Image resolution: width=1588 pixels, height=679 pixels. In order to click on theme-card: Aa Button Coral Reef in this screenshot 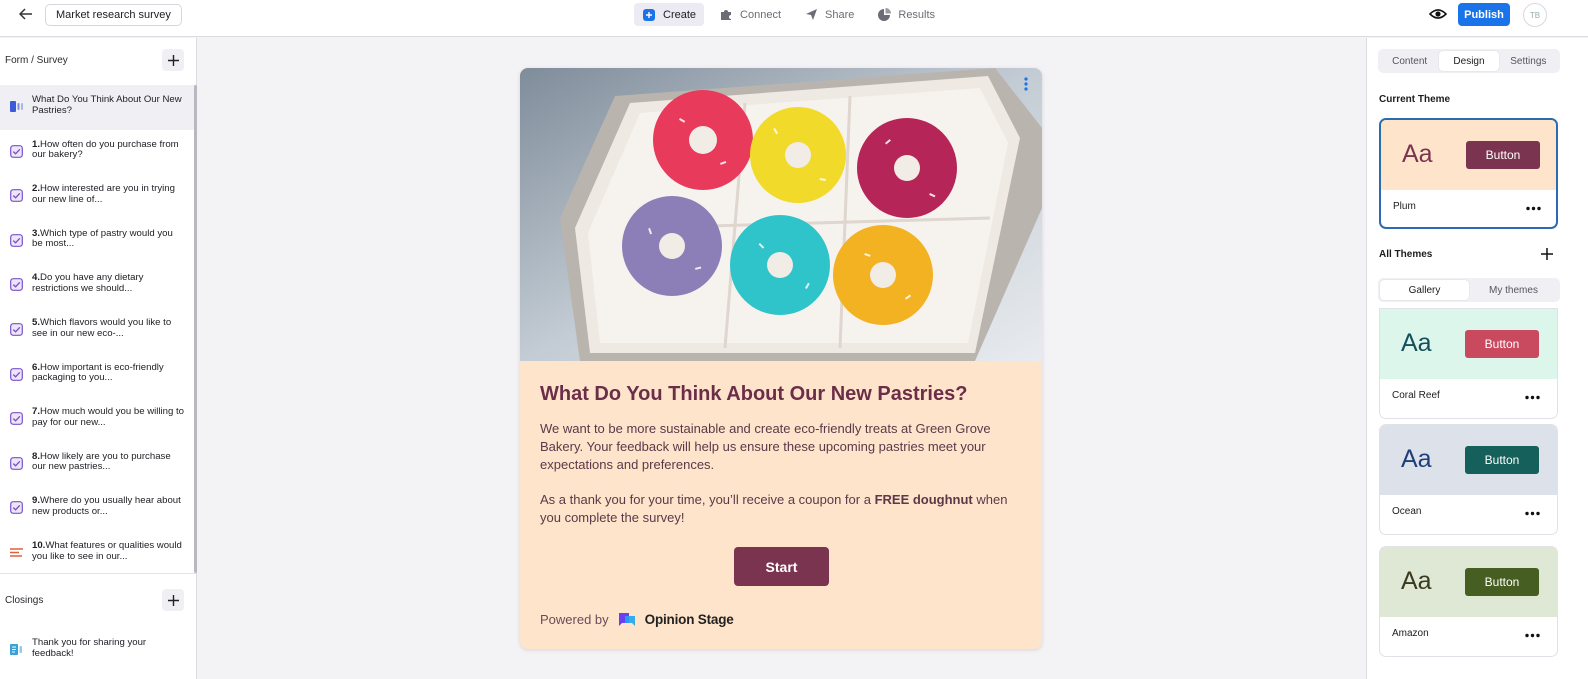, I will do `click(1468, 363)`.